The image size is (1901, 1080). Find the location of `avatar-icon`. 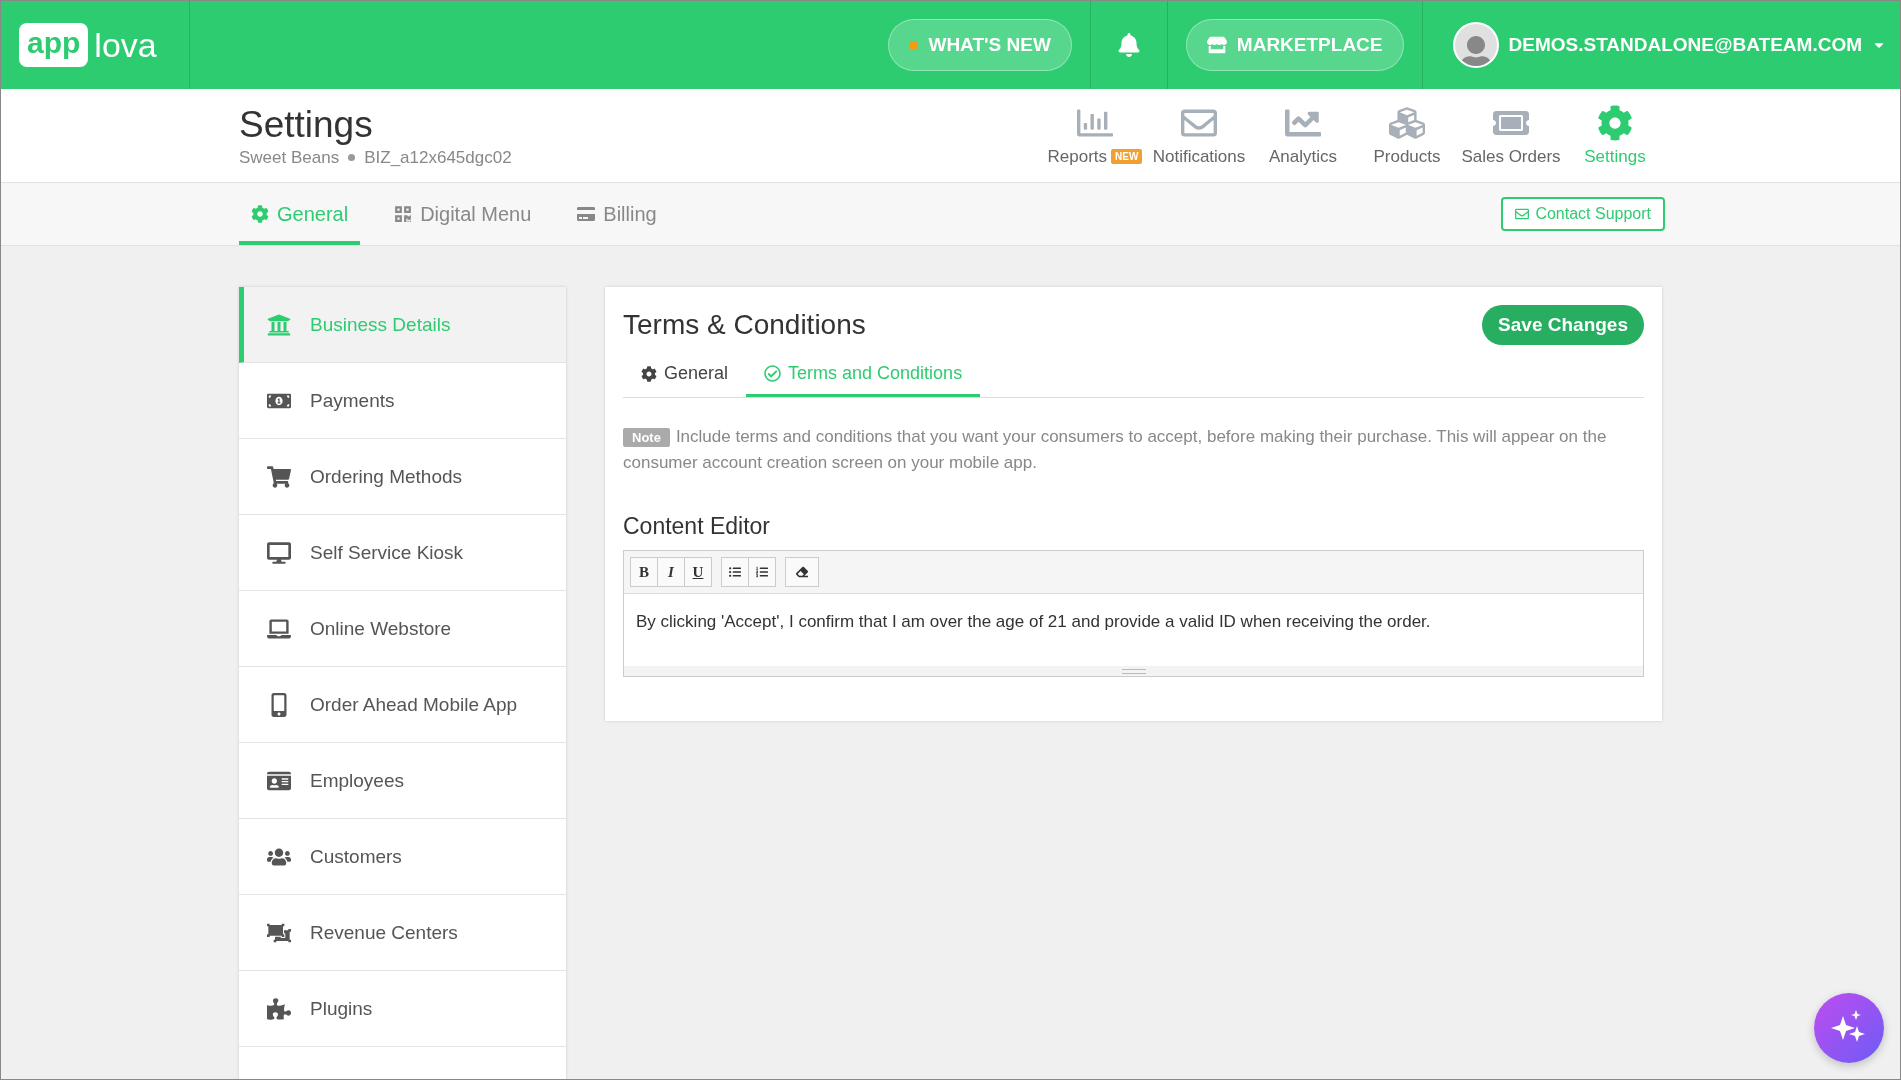

avatar-icon is located at coordinates (1475, 45).